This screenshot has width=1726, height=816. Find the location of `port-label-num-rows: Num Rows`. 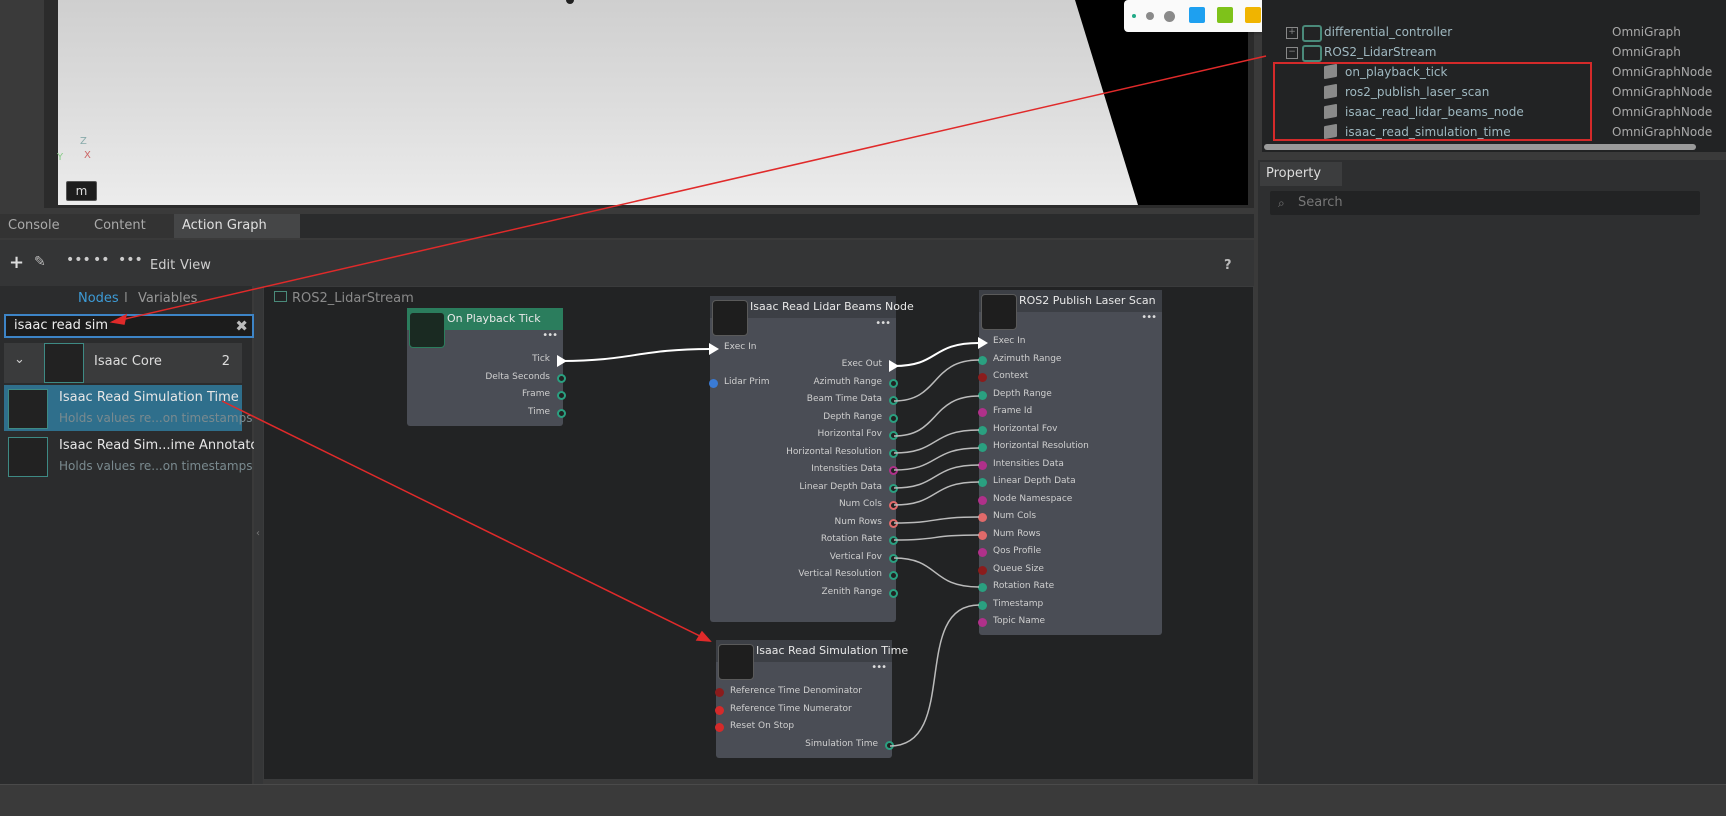

port-label-num-rows: Num Rows is located at coordinates (1017, 533).